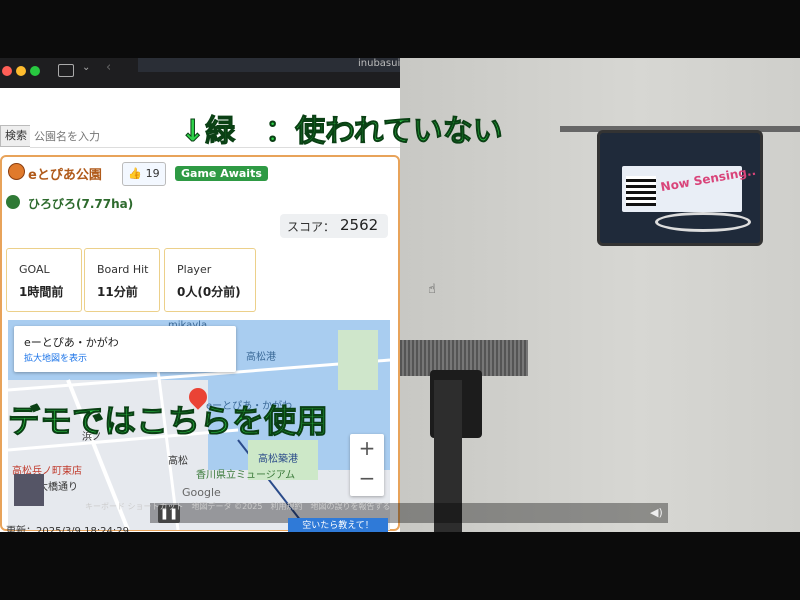 The image size is (800, 600). I want to click on park-name: eとぴあ公園, so click(65, 175).